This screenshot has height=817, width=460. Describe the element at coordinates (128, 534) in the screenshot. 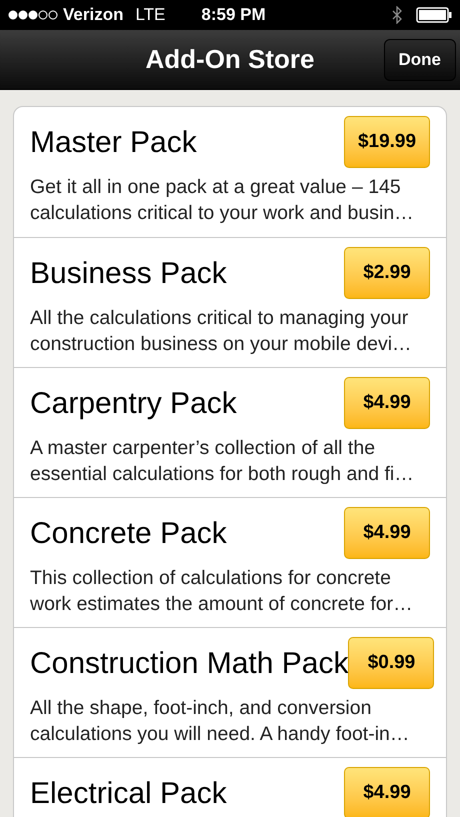

I see `pack-name: Concrete Pack` at that location.